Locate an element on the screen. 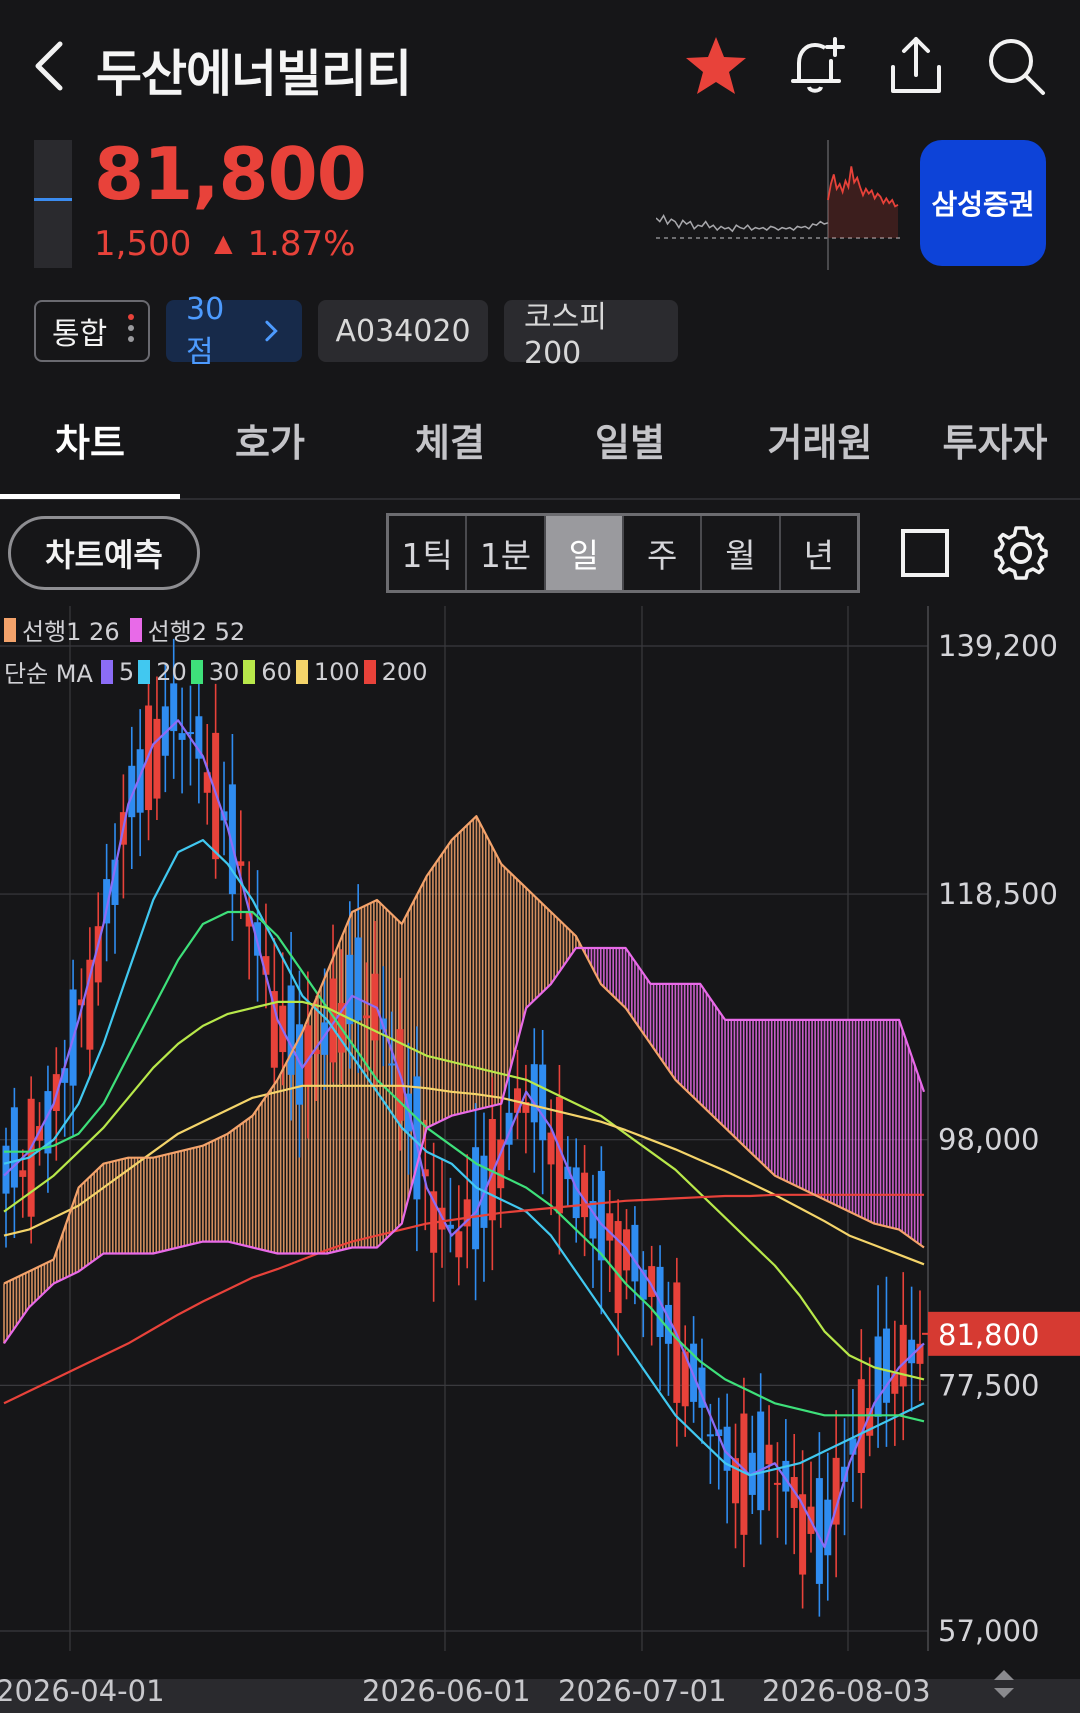 The width and height of the screenshot is (1080, 1713). alert-button is located at coordinates (816, 66).